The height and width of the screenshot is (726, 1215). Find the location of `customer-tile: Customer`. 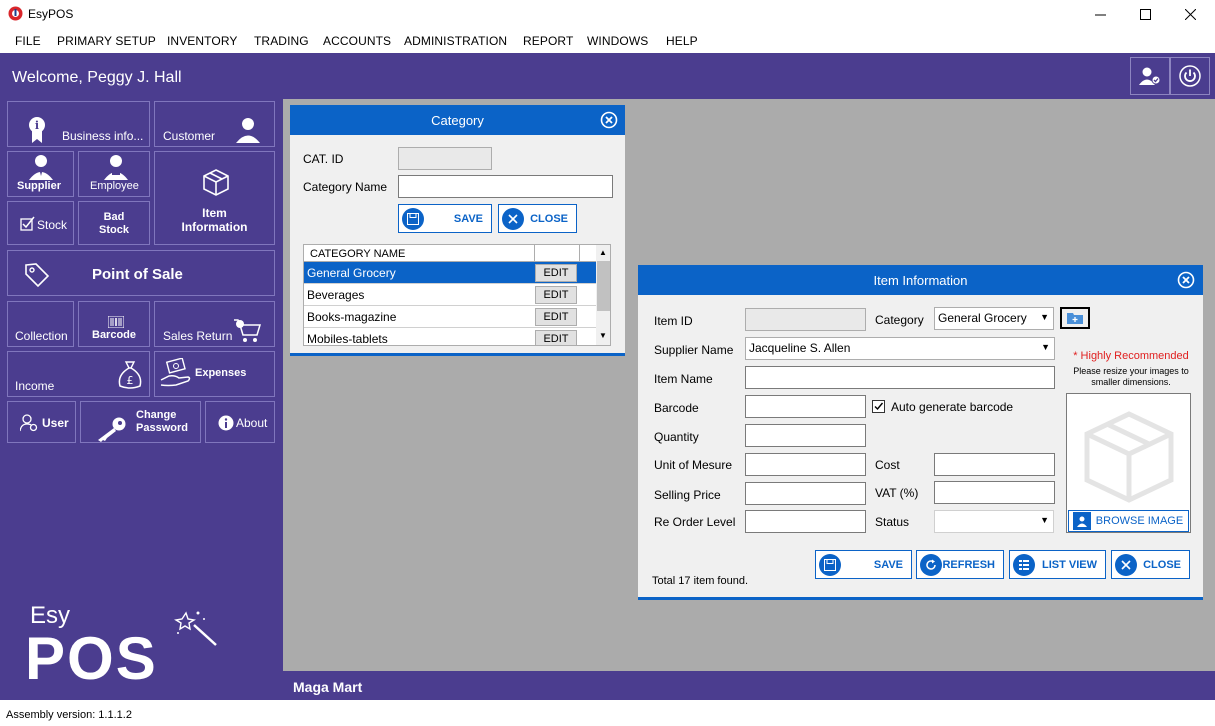

customer-tile: Customer is located at coordinates (214, 124).